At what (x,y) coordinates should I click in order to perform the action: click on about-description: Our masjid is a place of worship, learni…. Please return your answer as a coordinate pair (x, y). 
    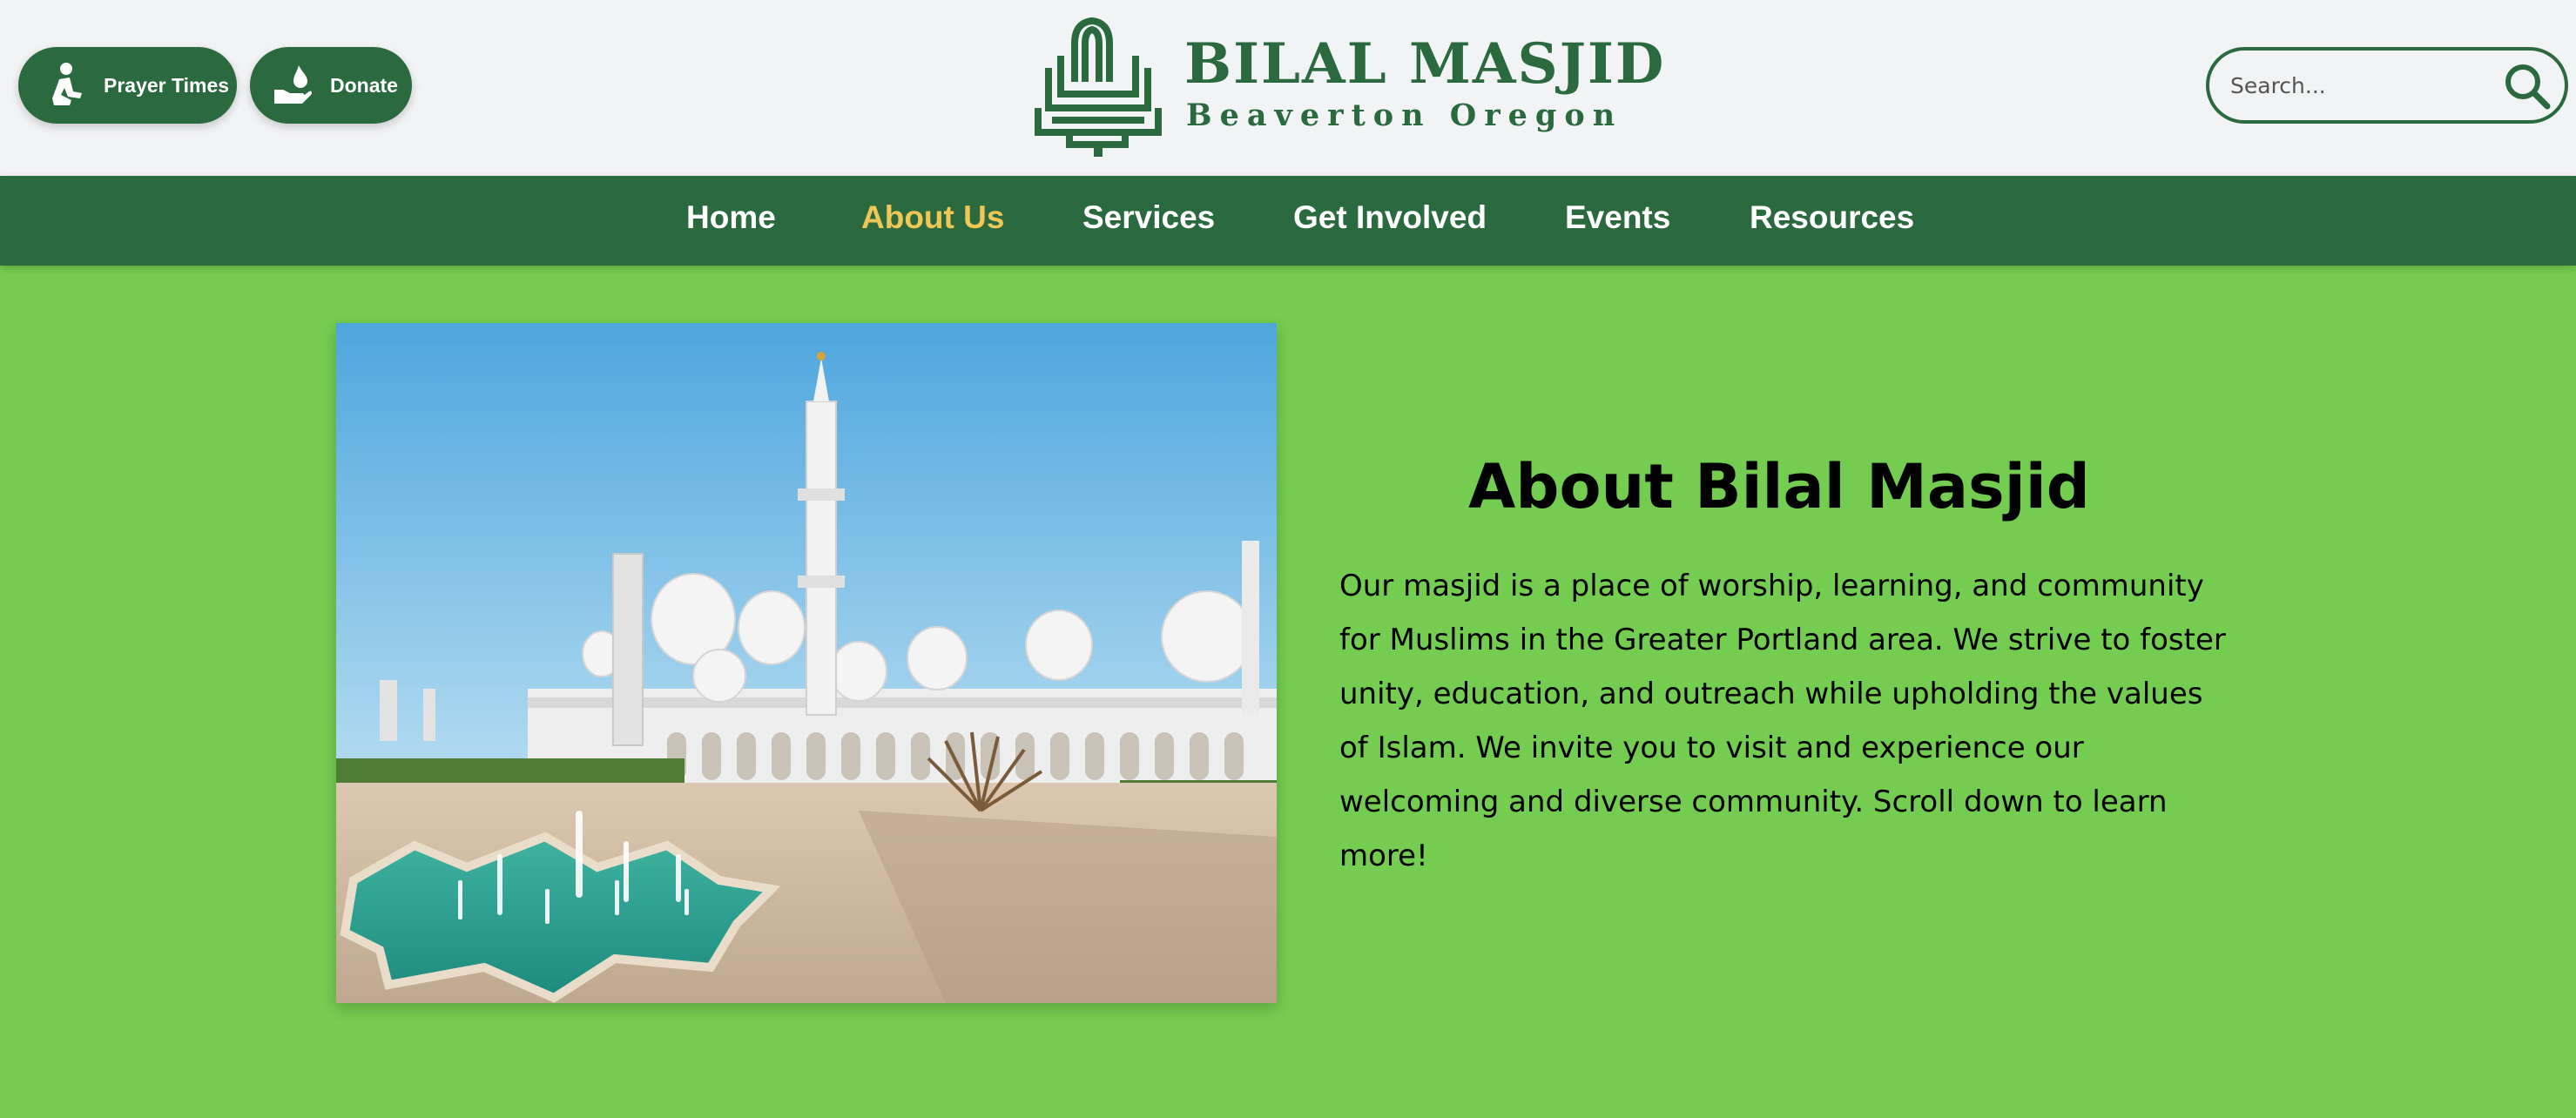
    Looking at the image, I should click on (1783, 721).